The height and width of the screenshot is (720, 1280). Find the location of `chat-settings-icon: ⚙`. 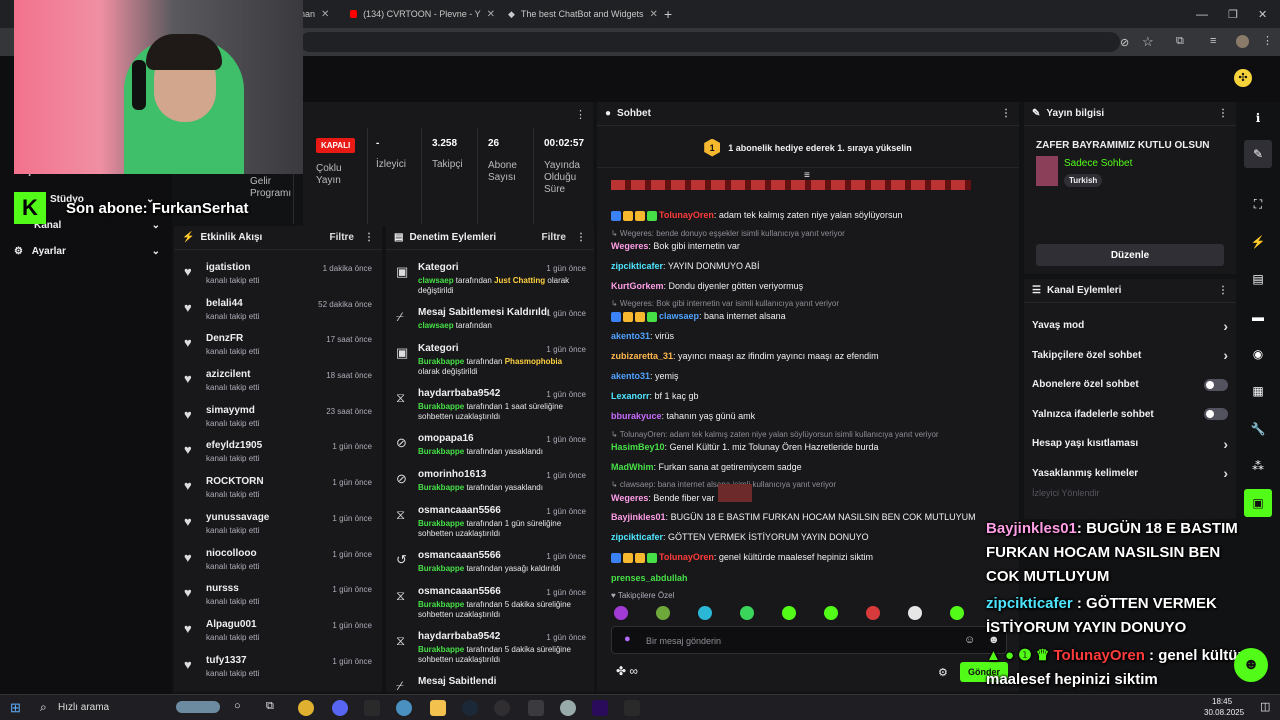

chat-settings-icon: ⚙ is located at coordinates (943, 672).